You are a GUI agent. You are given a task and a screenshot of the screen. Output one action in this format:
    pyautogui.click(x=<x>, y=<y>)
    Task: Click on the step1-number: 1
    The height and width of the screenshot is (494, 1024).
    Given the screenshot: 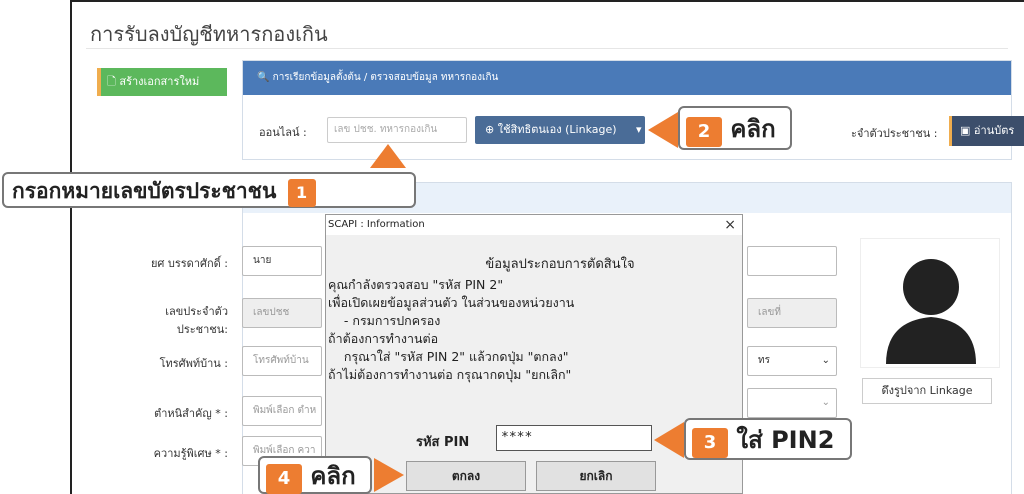 What is the action you would take?
    pyautogui.click(x=301, y=193)
    